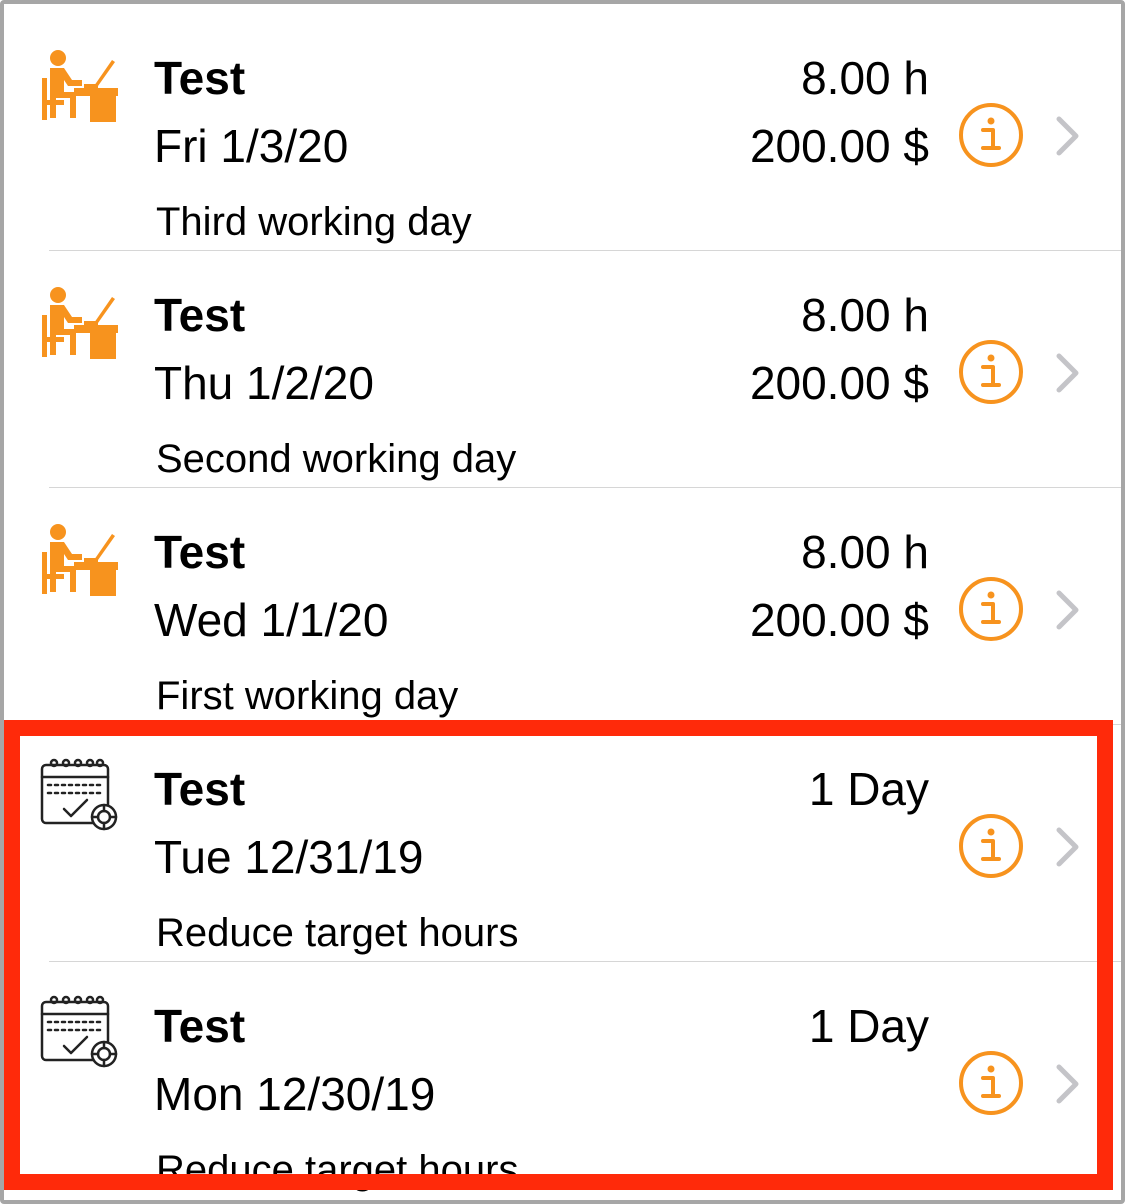 This screenshot has width=1125, height=1204. Describe the element at coordinates (307, 696) in the screenshot. I see `entry-note: First working day` at that location.